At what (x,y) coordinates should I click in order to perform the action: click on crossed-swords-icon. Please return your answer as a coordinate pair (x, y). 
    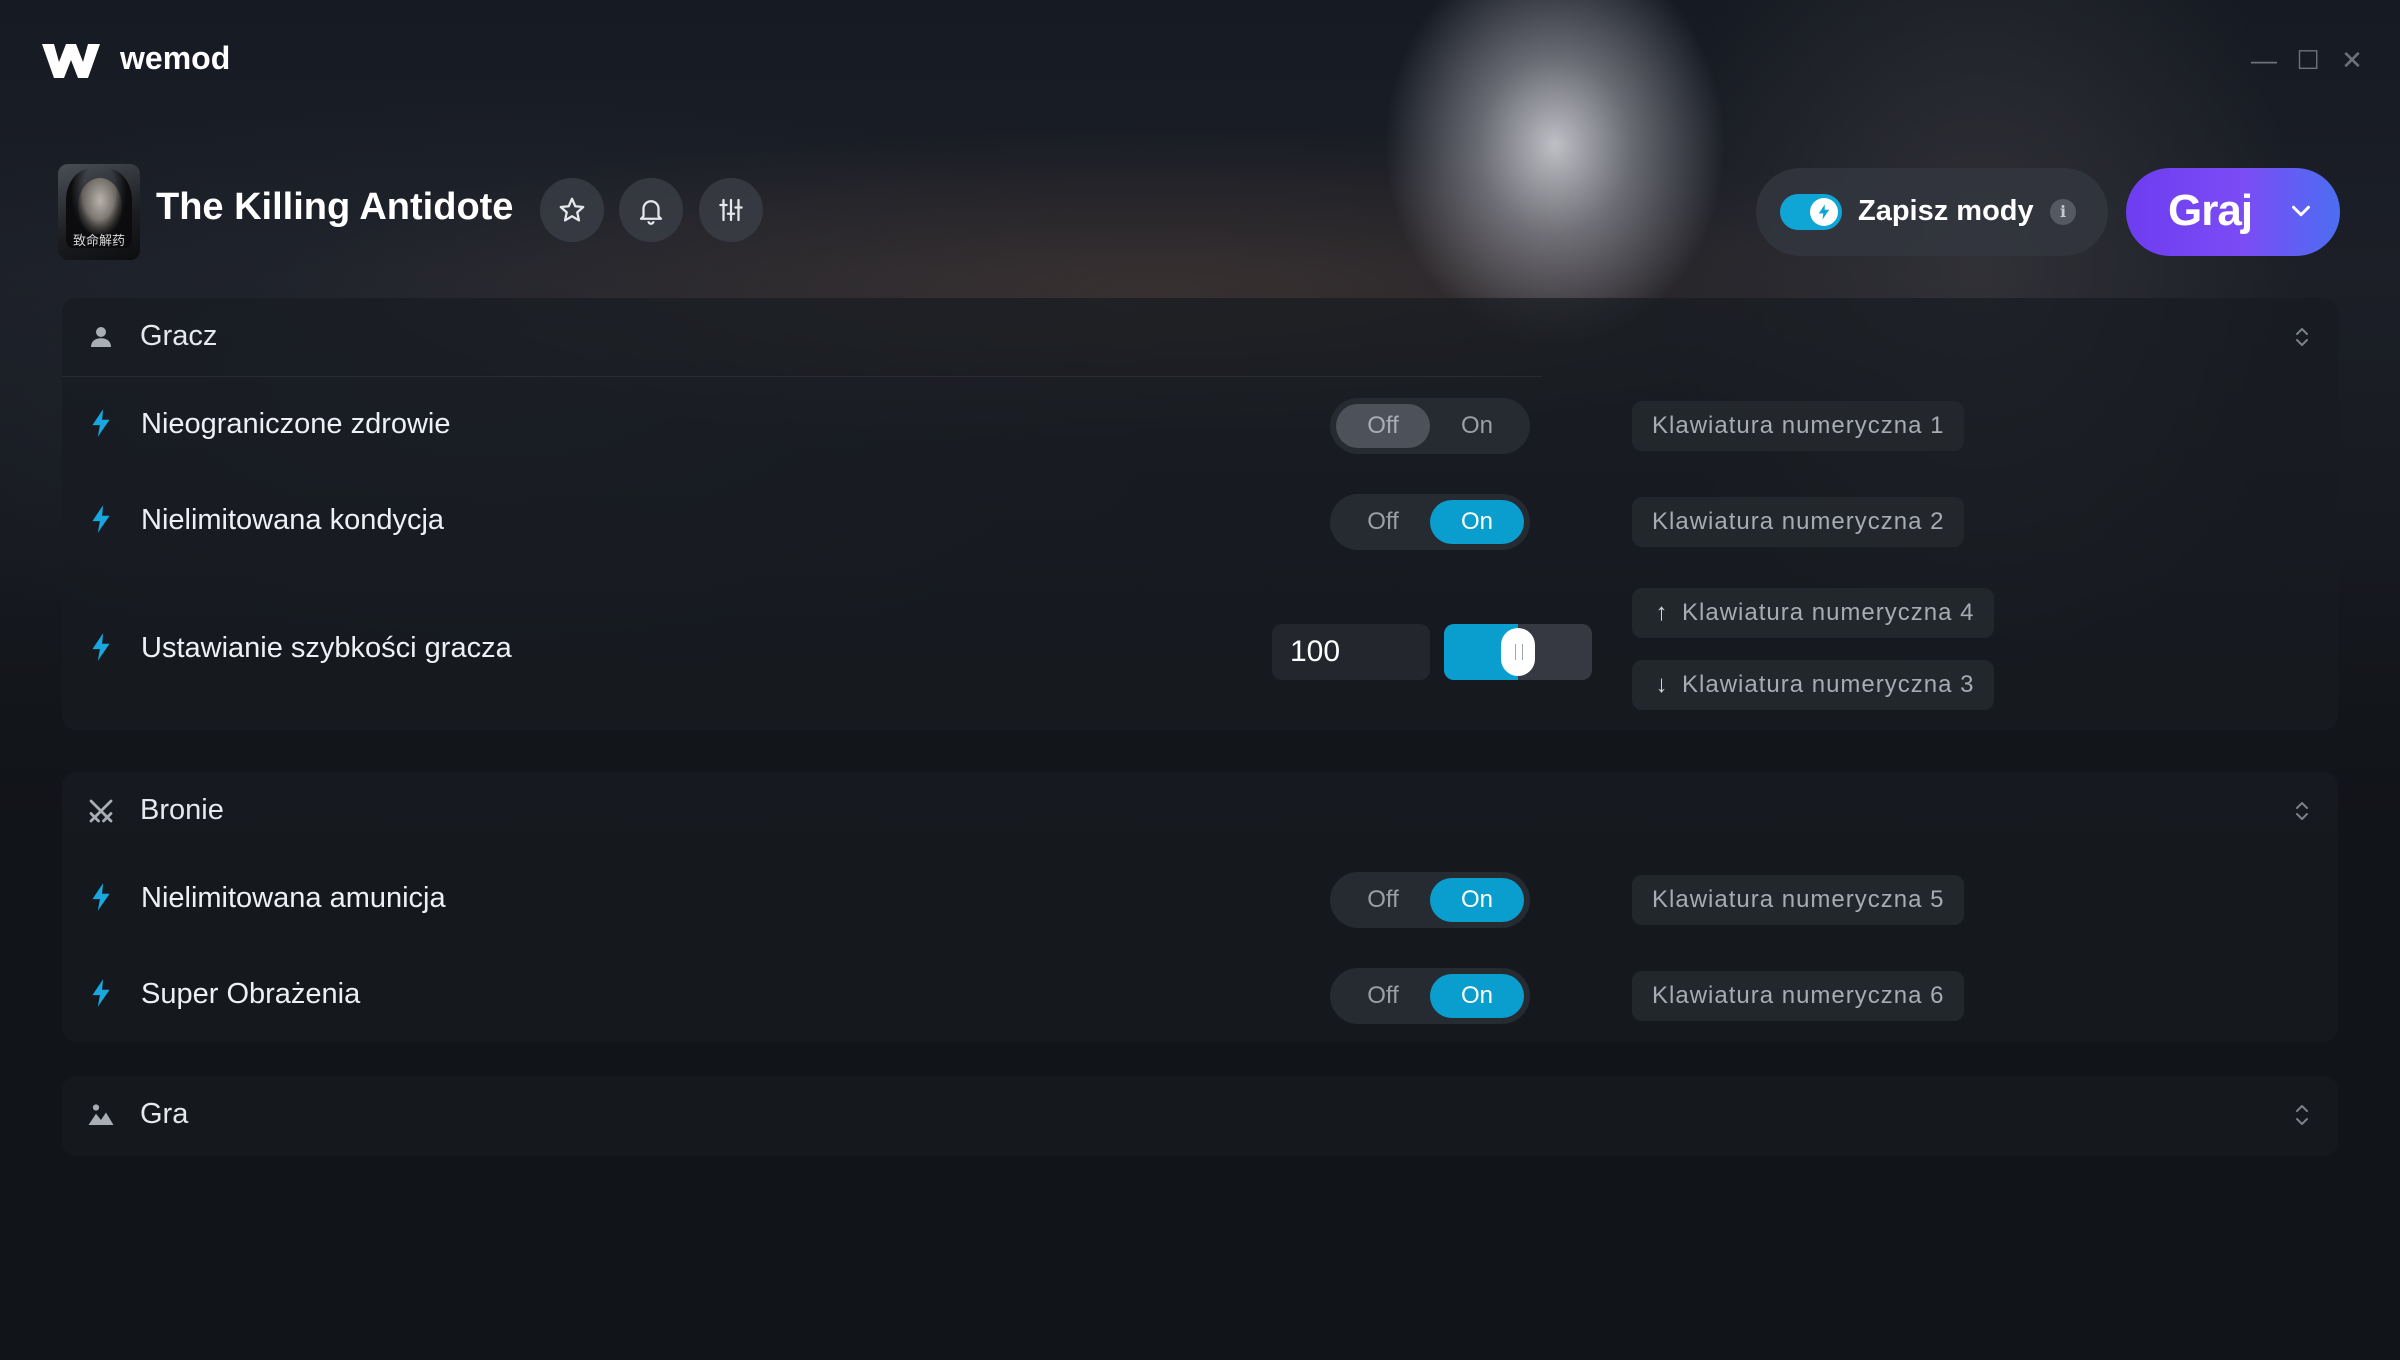
    Looking at the image, I should click on (101, 811).